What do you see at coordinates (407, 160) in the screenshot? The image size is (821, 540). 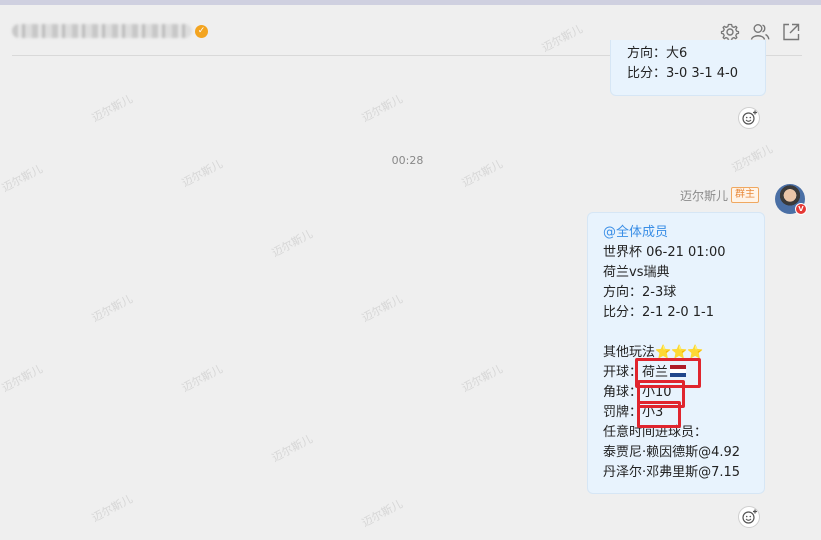 I see `message-timestamp: 00:28` at bounding box center [407, 160].